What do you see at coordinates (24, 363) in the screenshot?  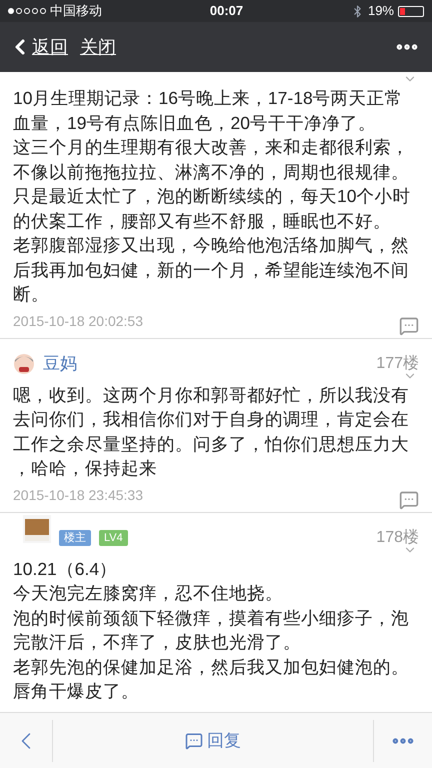 I see `avatar-icon` at bounding box center [24, 363].